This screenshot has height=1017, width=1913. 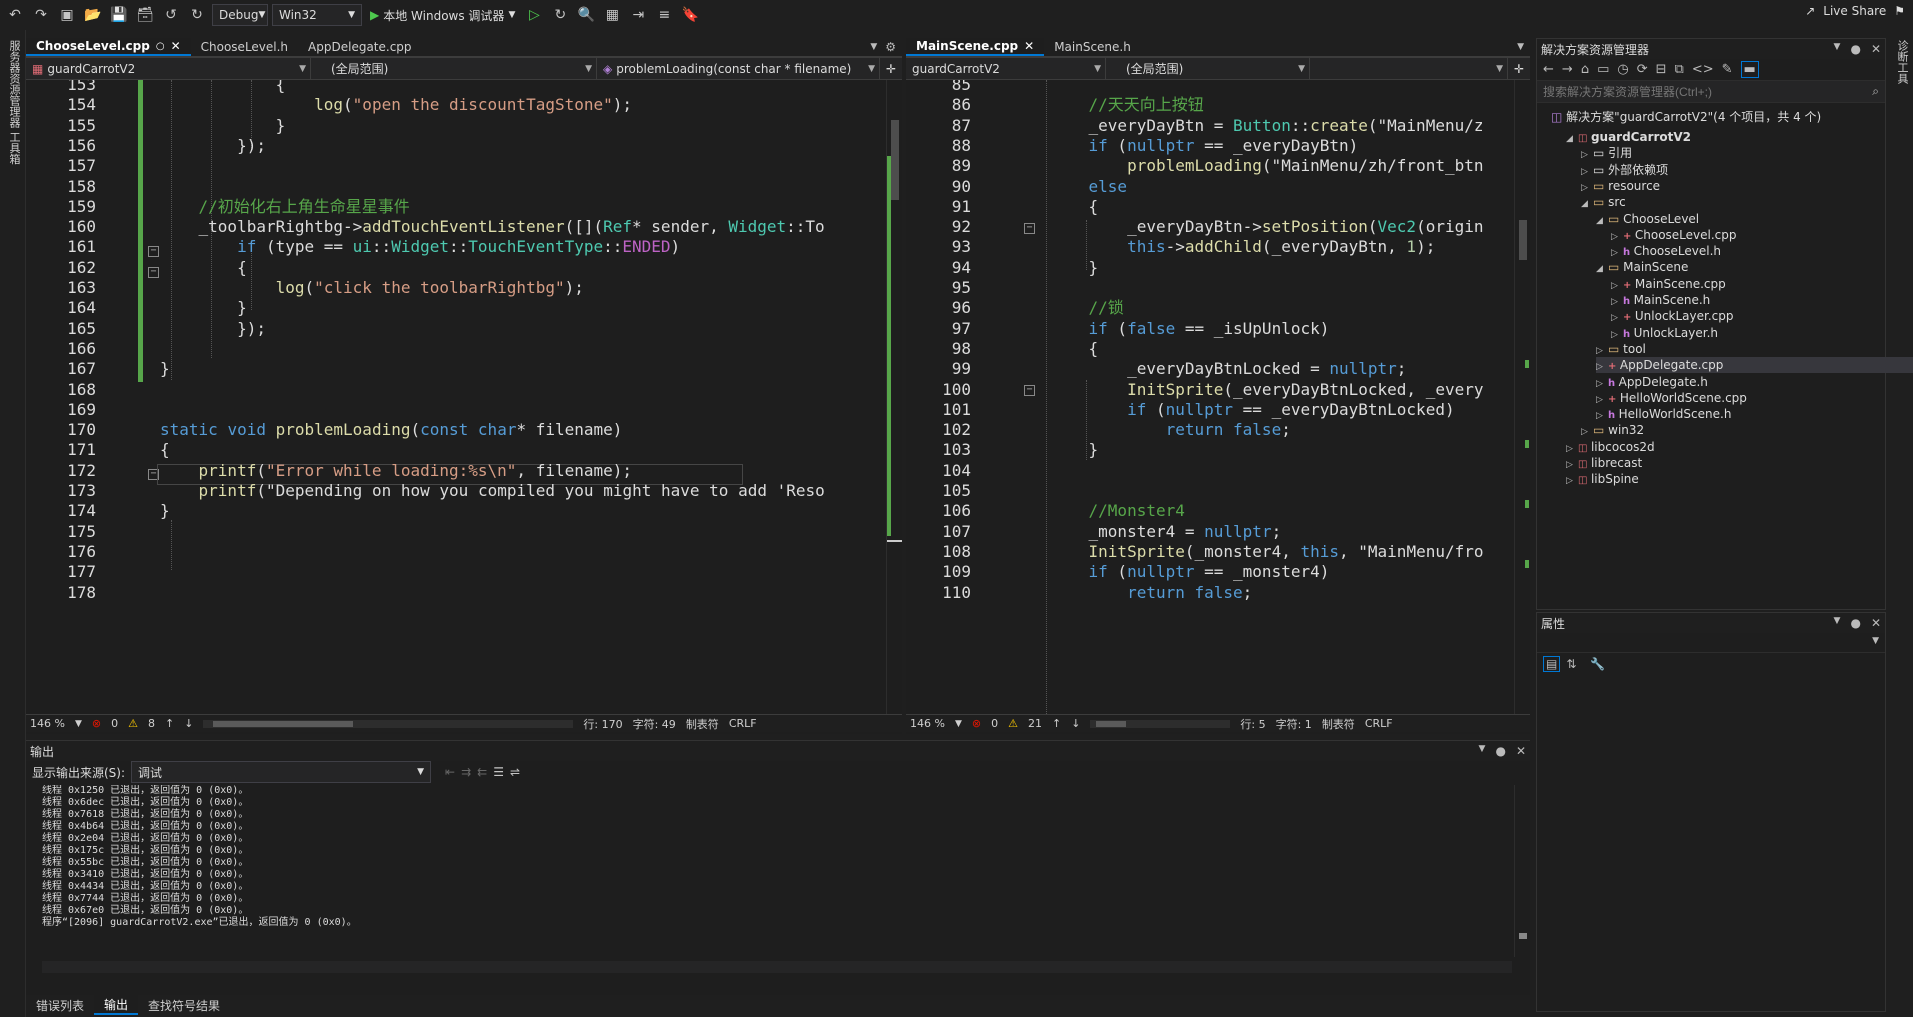 What do you see at coordinates (1674, 235) in the screenshot?
I see `tree-item: ▷ + ChooseLevel.cpp` at bounding box center [1674, 235].